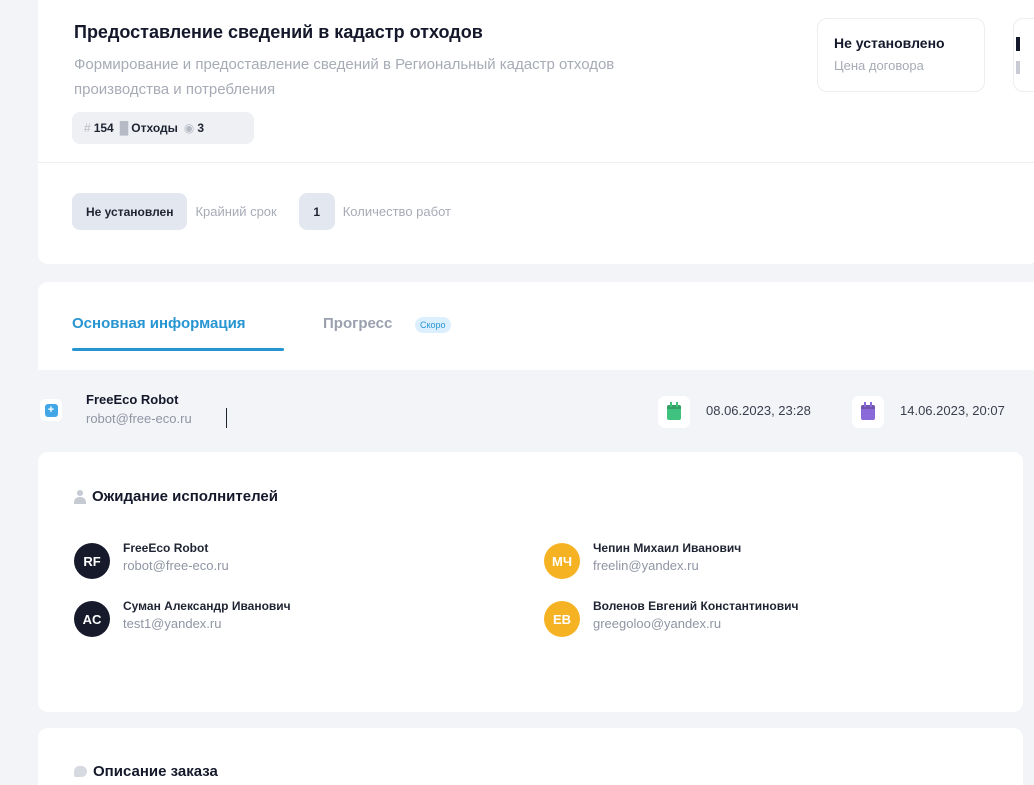 The height and width of the screenshot is (785, 1034). What do you see at coordinates (7, 392) in the screenshot?
I see `page-left-edge` at bounding box center [7, 392].